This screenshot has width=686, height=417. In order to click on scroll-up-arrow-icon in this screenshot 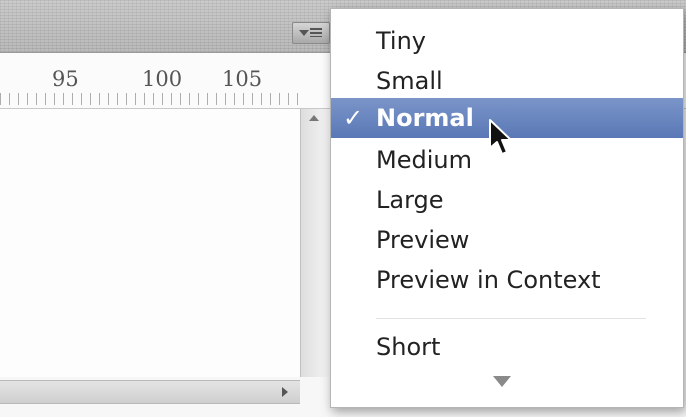, I will do `click(314, 118)`.